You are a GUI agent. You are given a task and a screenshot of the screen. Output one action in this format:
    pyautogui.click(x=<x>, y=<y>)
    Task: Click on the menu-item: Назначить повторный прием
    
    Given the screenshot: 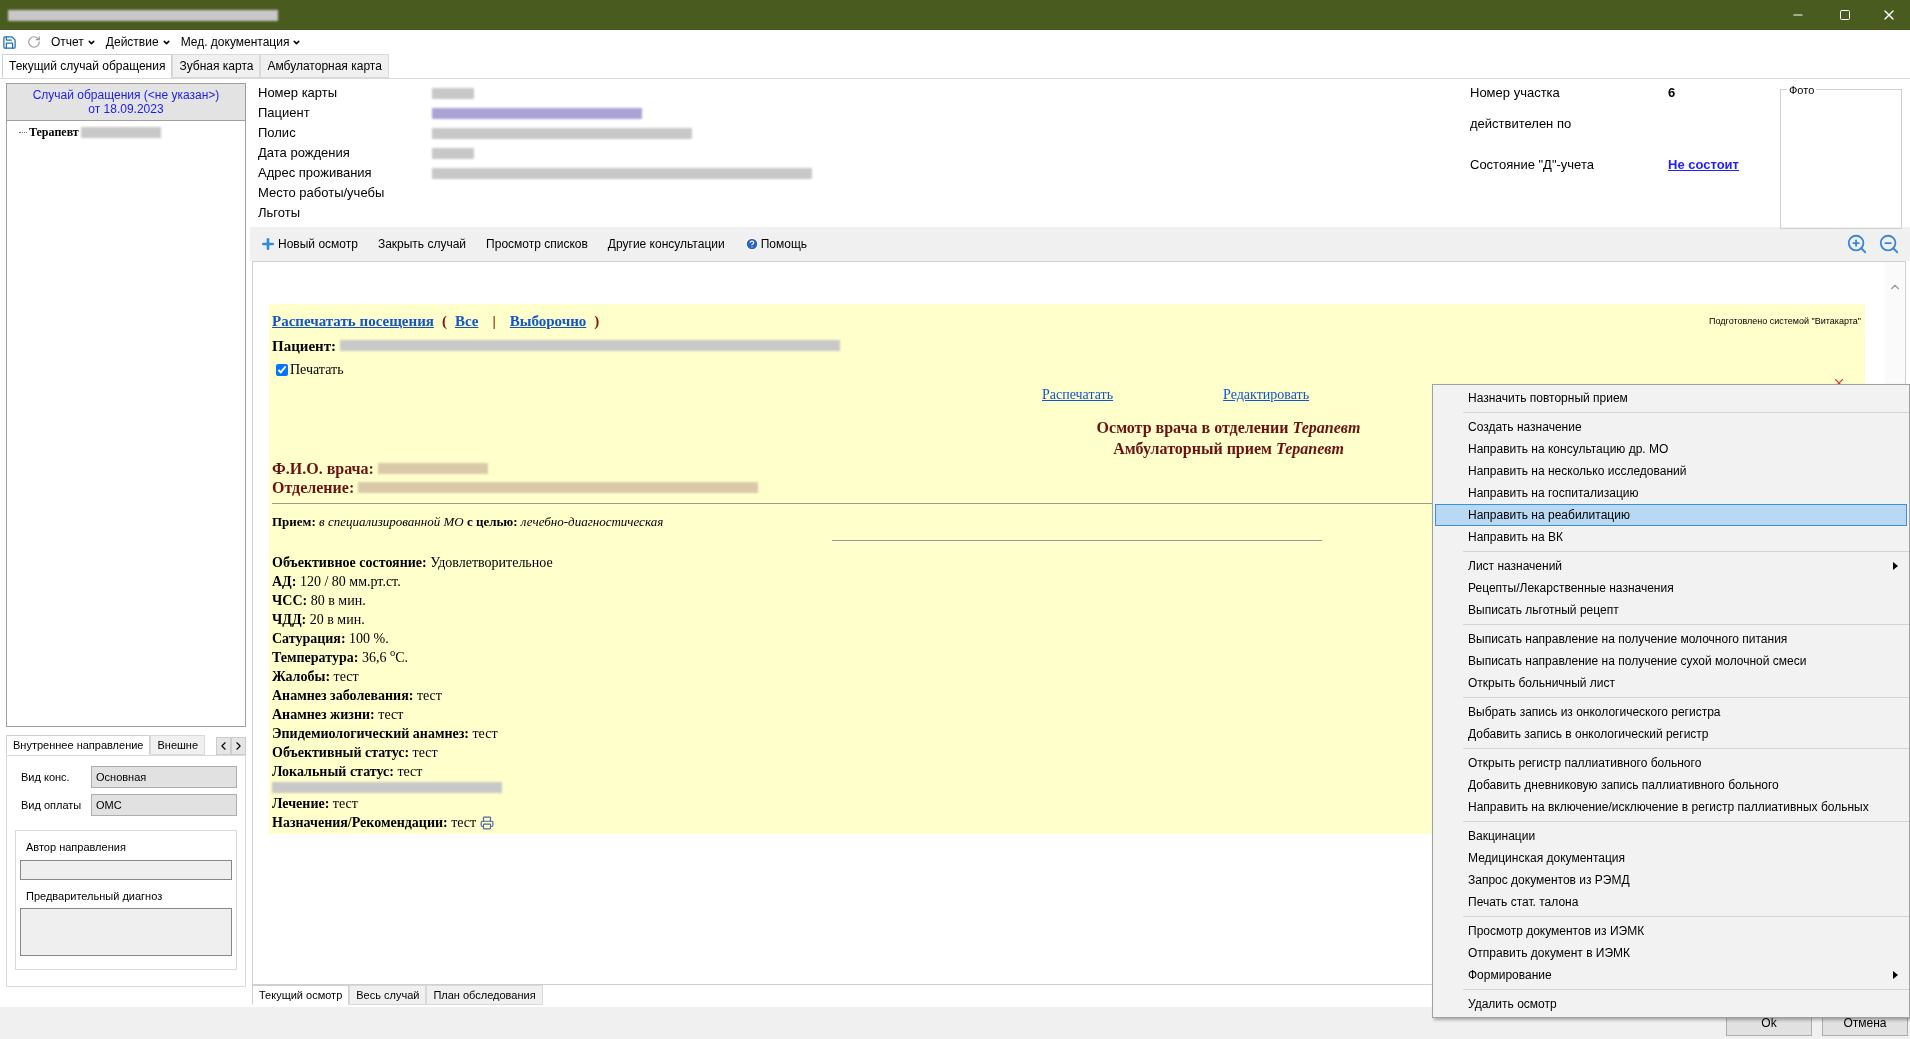 What is the action you would take?
    pyautogui.click(x=1671, y=398)
    